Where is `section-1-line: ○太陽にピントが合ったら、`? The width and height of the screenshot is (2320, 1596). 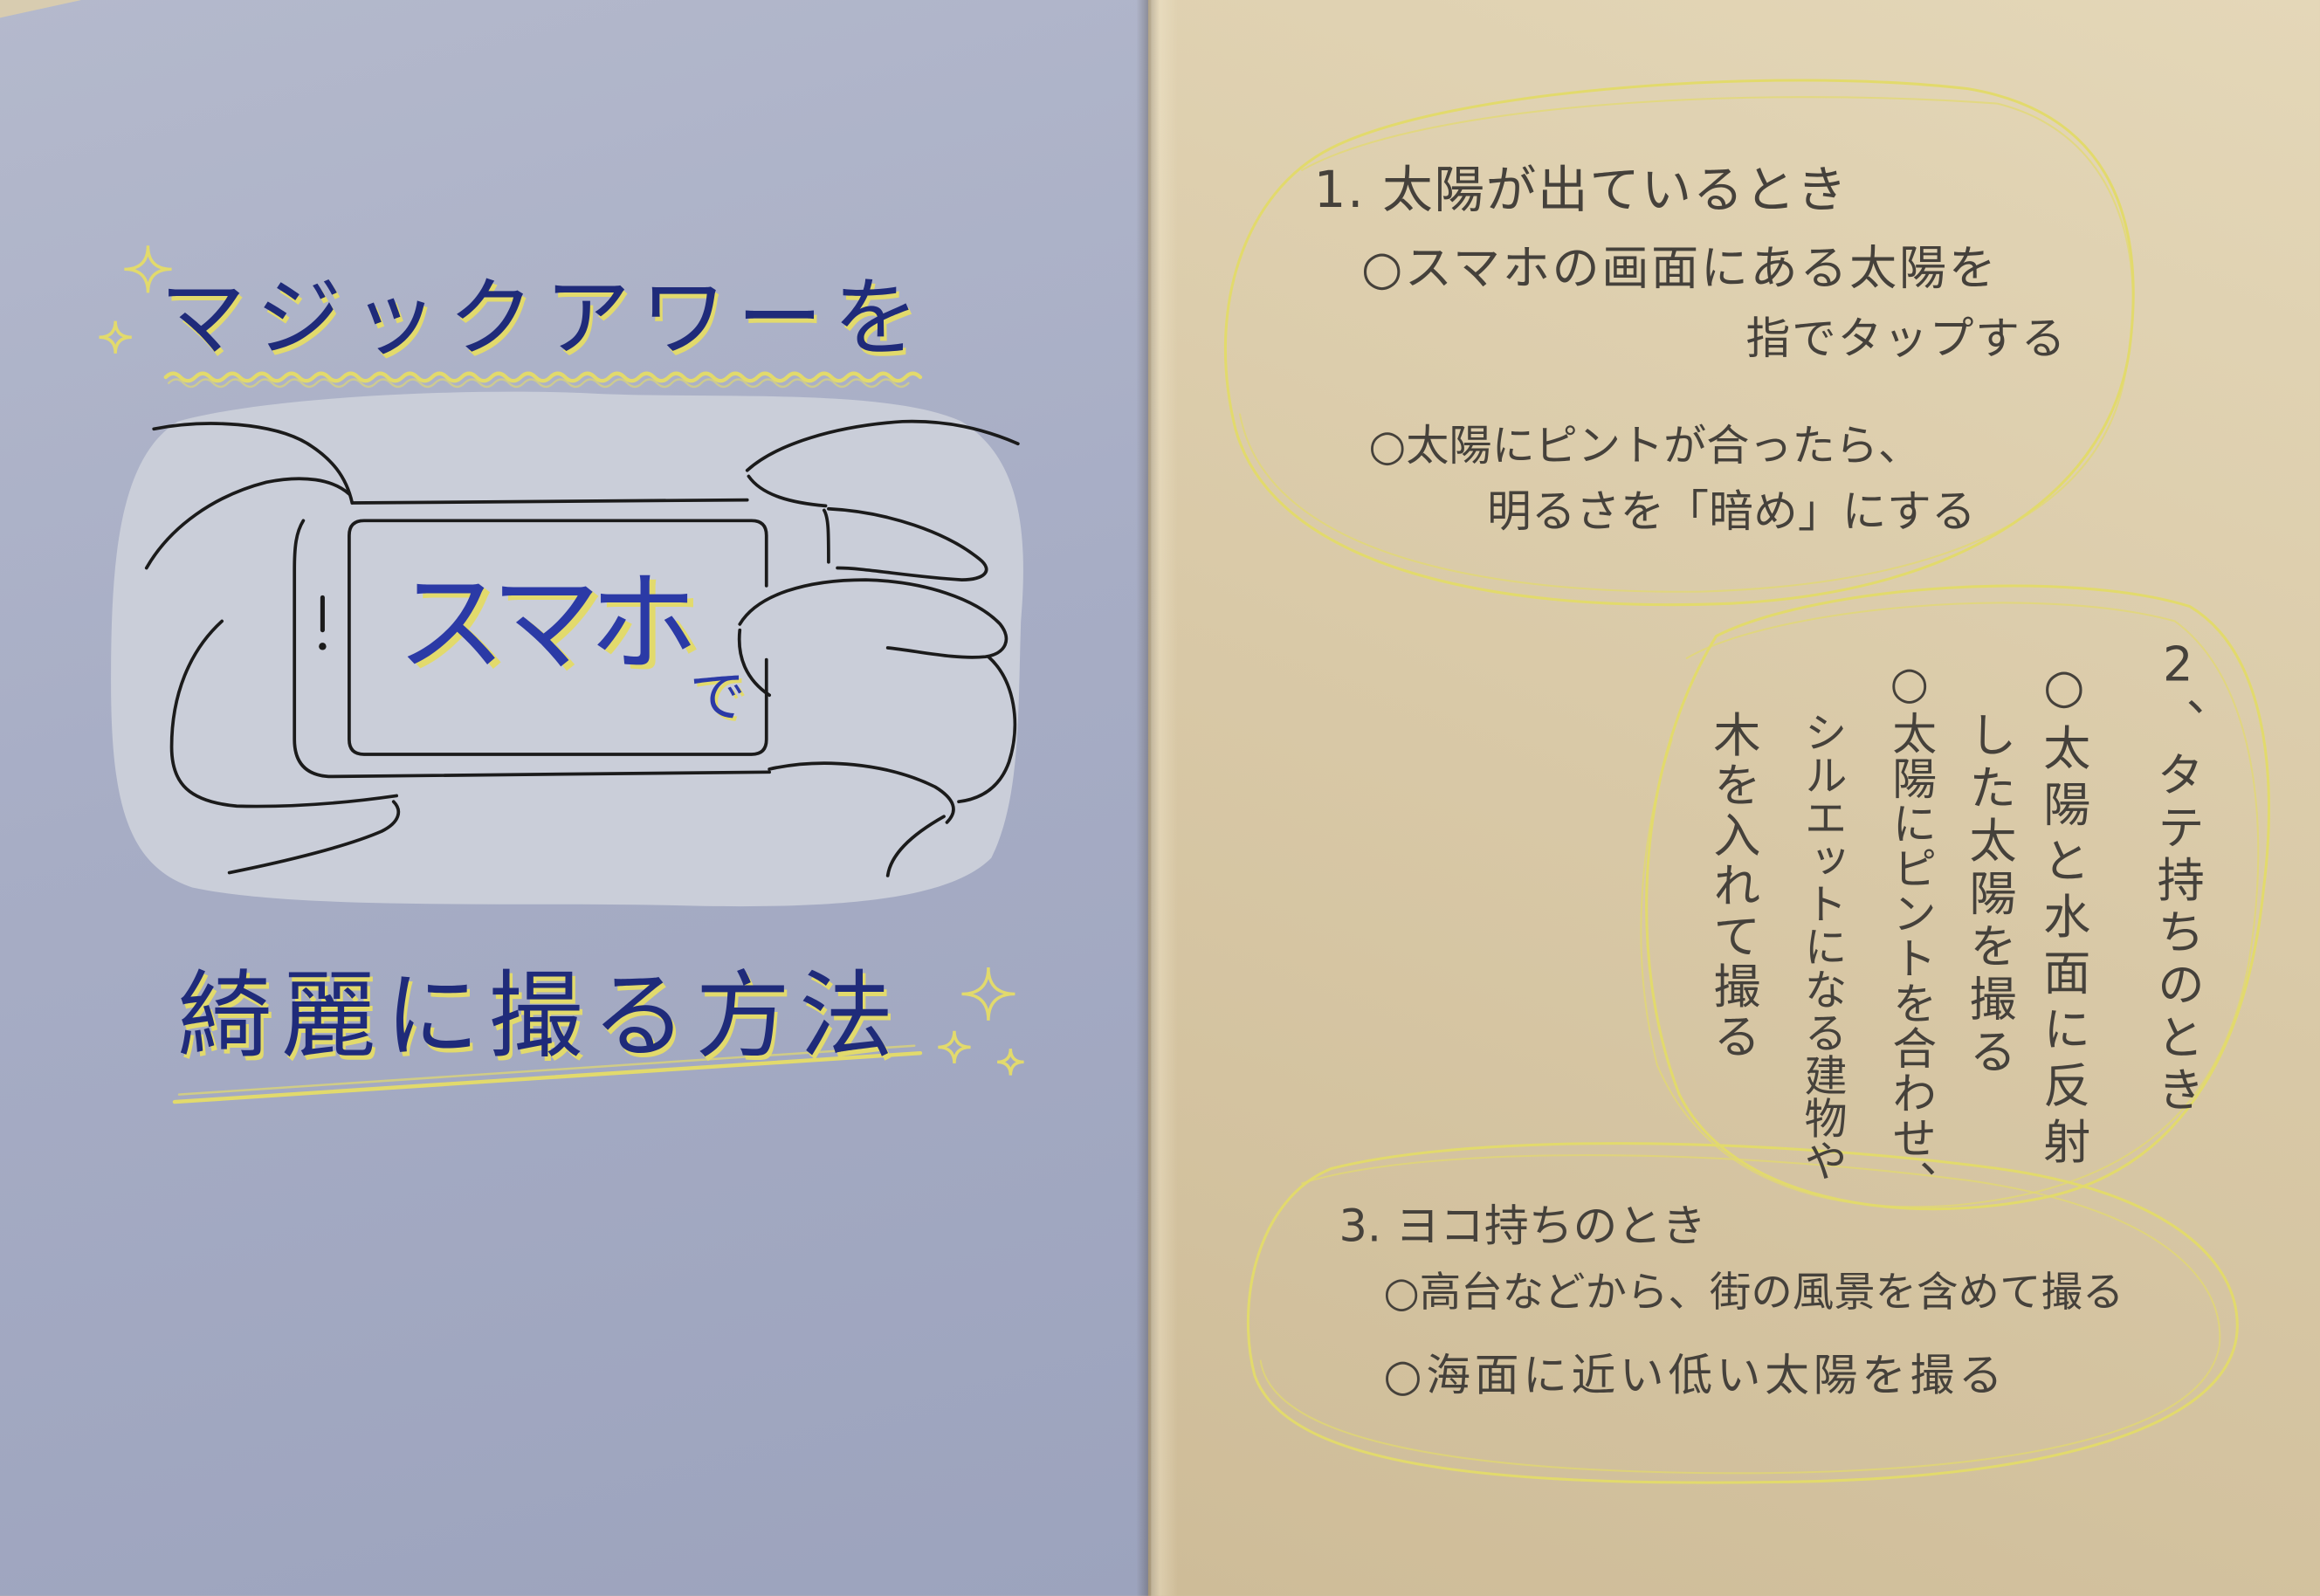
section-1-line: ○太陽にピントが合ったら、 is located at coordinates (1644, 446).